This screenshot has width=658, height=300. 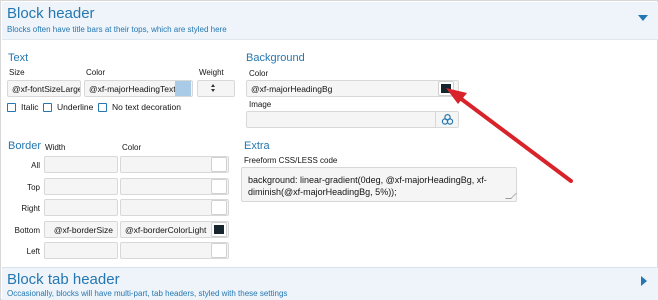 What do you see at coordinates (81, 250) in the screenshot?
I see `border-left-width-input` at bounding box center [81, 250].